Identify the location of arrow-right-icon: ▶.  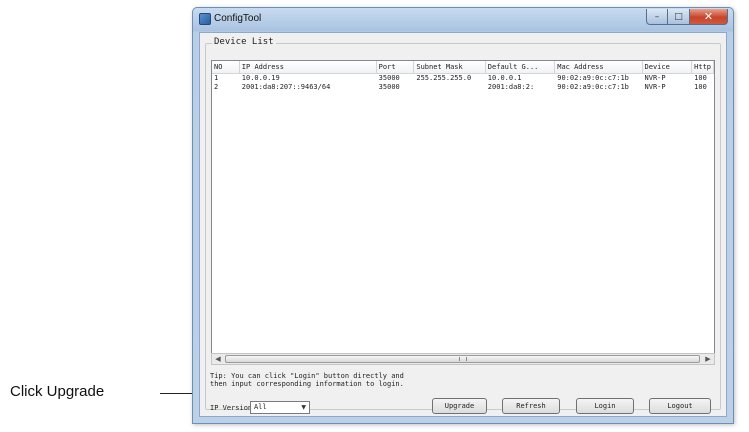
(708, 359).